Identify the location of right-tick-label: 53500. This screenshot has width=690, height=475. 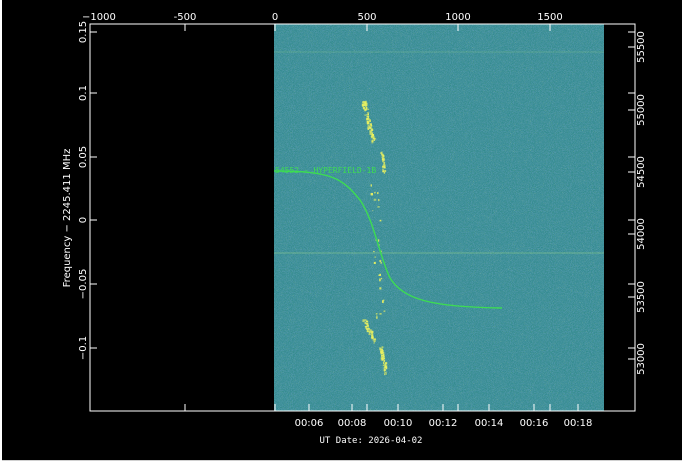
(641, 297).